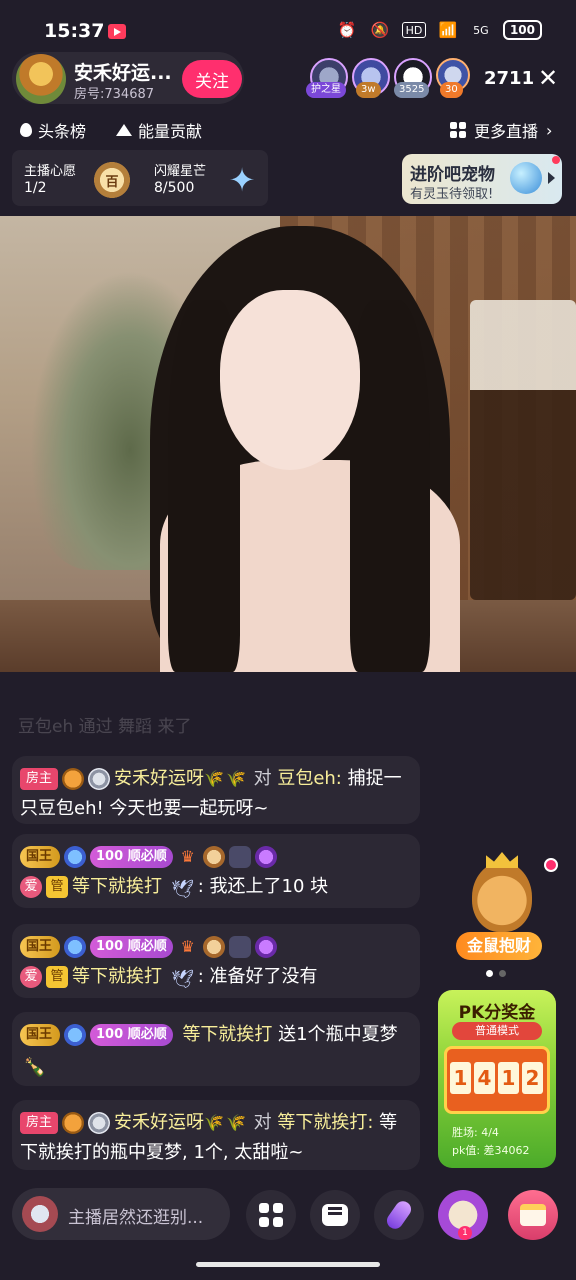 This screenshot has height=1280, width=576. I want to click on bottle-gift-icon: 🍾, so click(35, 1067).